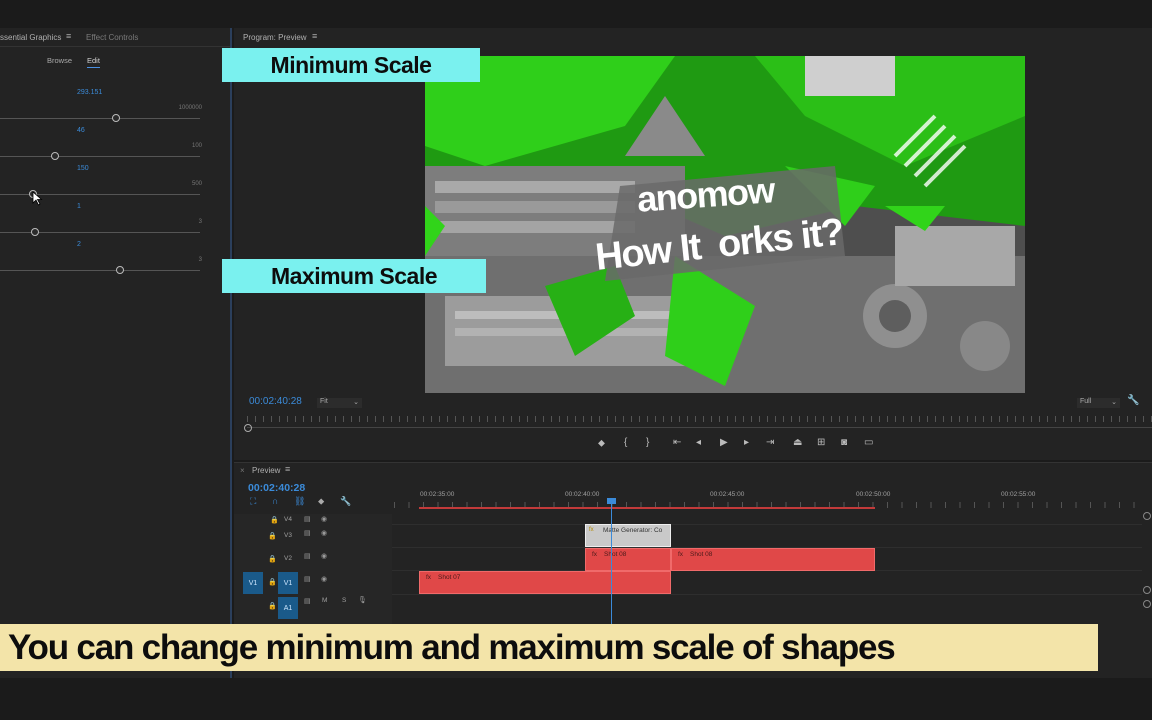  I want to click on playhead-handle, so click(611, 501).